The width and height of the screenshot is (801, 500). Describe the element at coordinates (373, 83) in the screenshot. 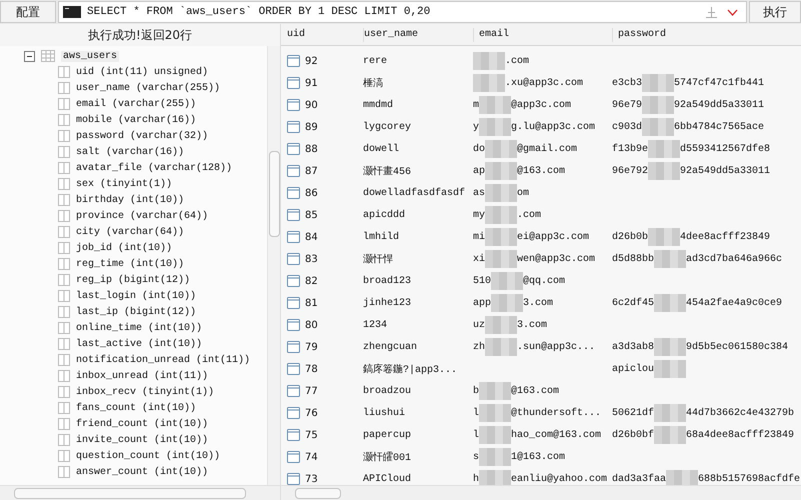

I see `table-cell-text: 棰滈` at that location.